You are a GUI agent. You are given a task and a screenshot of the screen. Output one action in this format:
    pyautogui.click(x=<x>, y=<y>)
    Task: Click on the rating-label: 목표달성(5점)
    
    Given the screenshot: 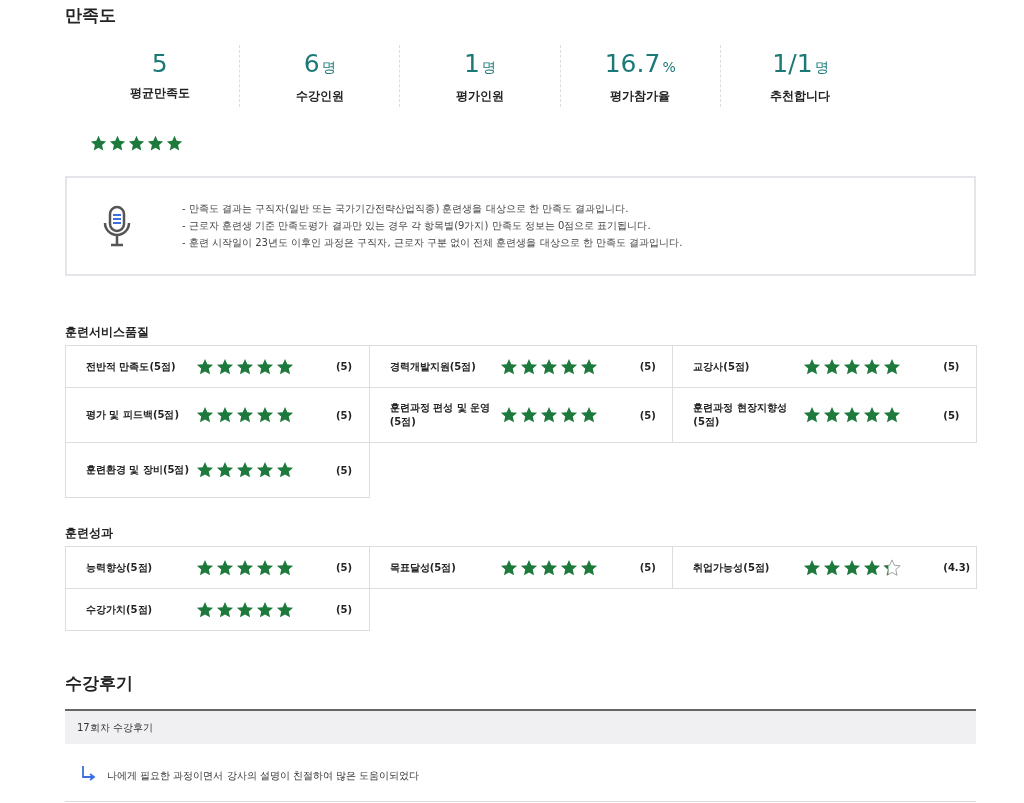 What is the action you would take?
    pyautogui.click(x=423, y=567)
    